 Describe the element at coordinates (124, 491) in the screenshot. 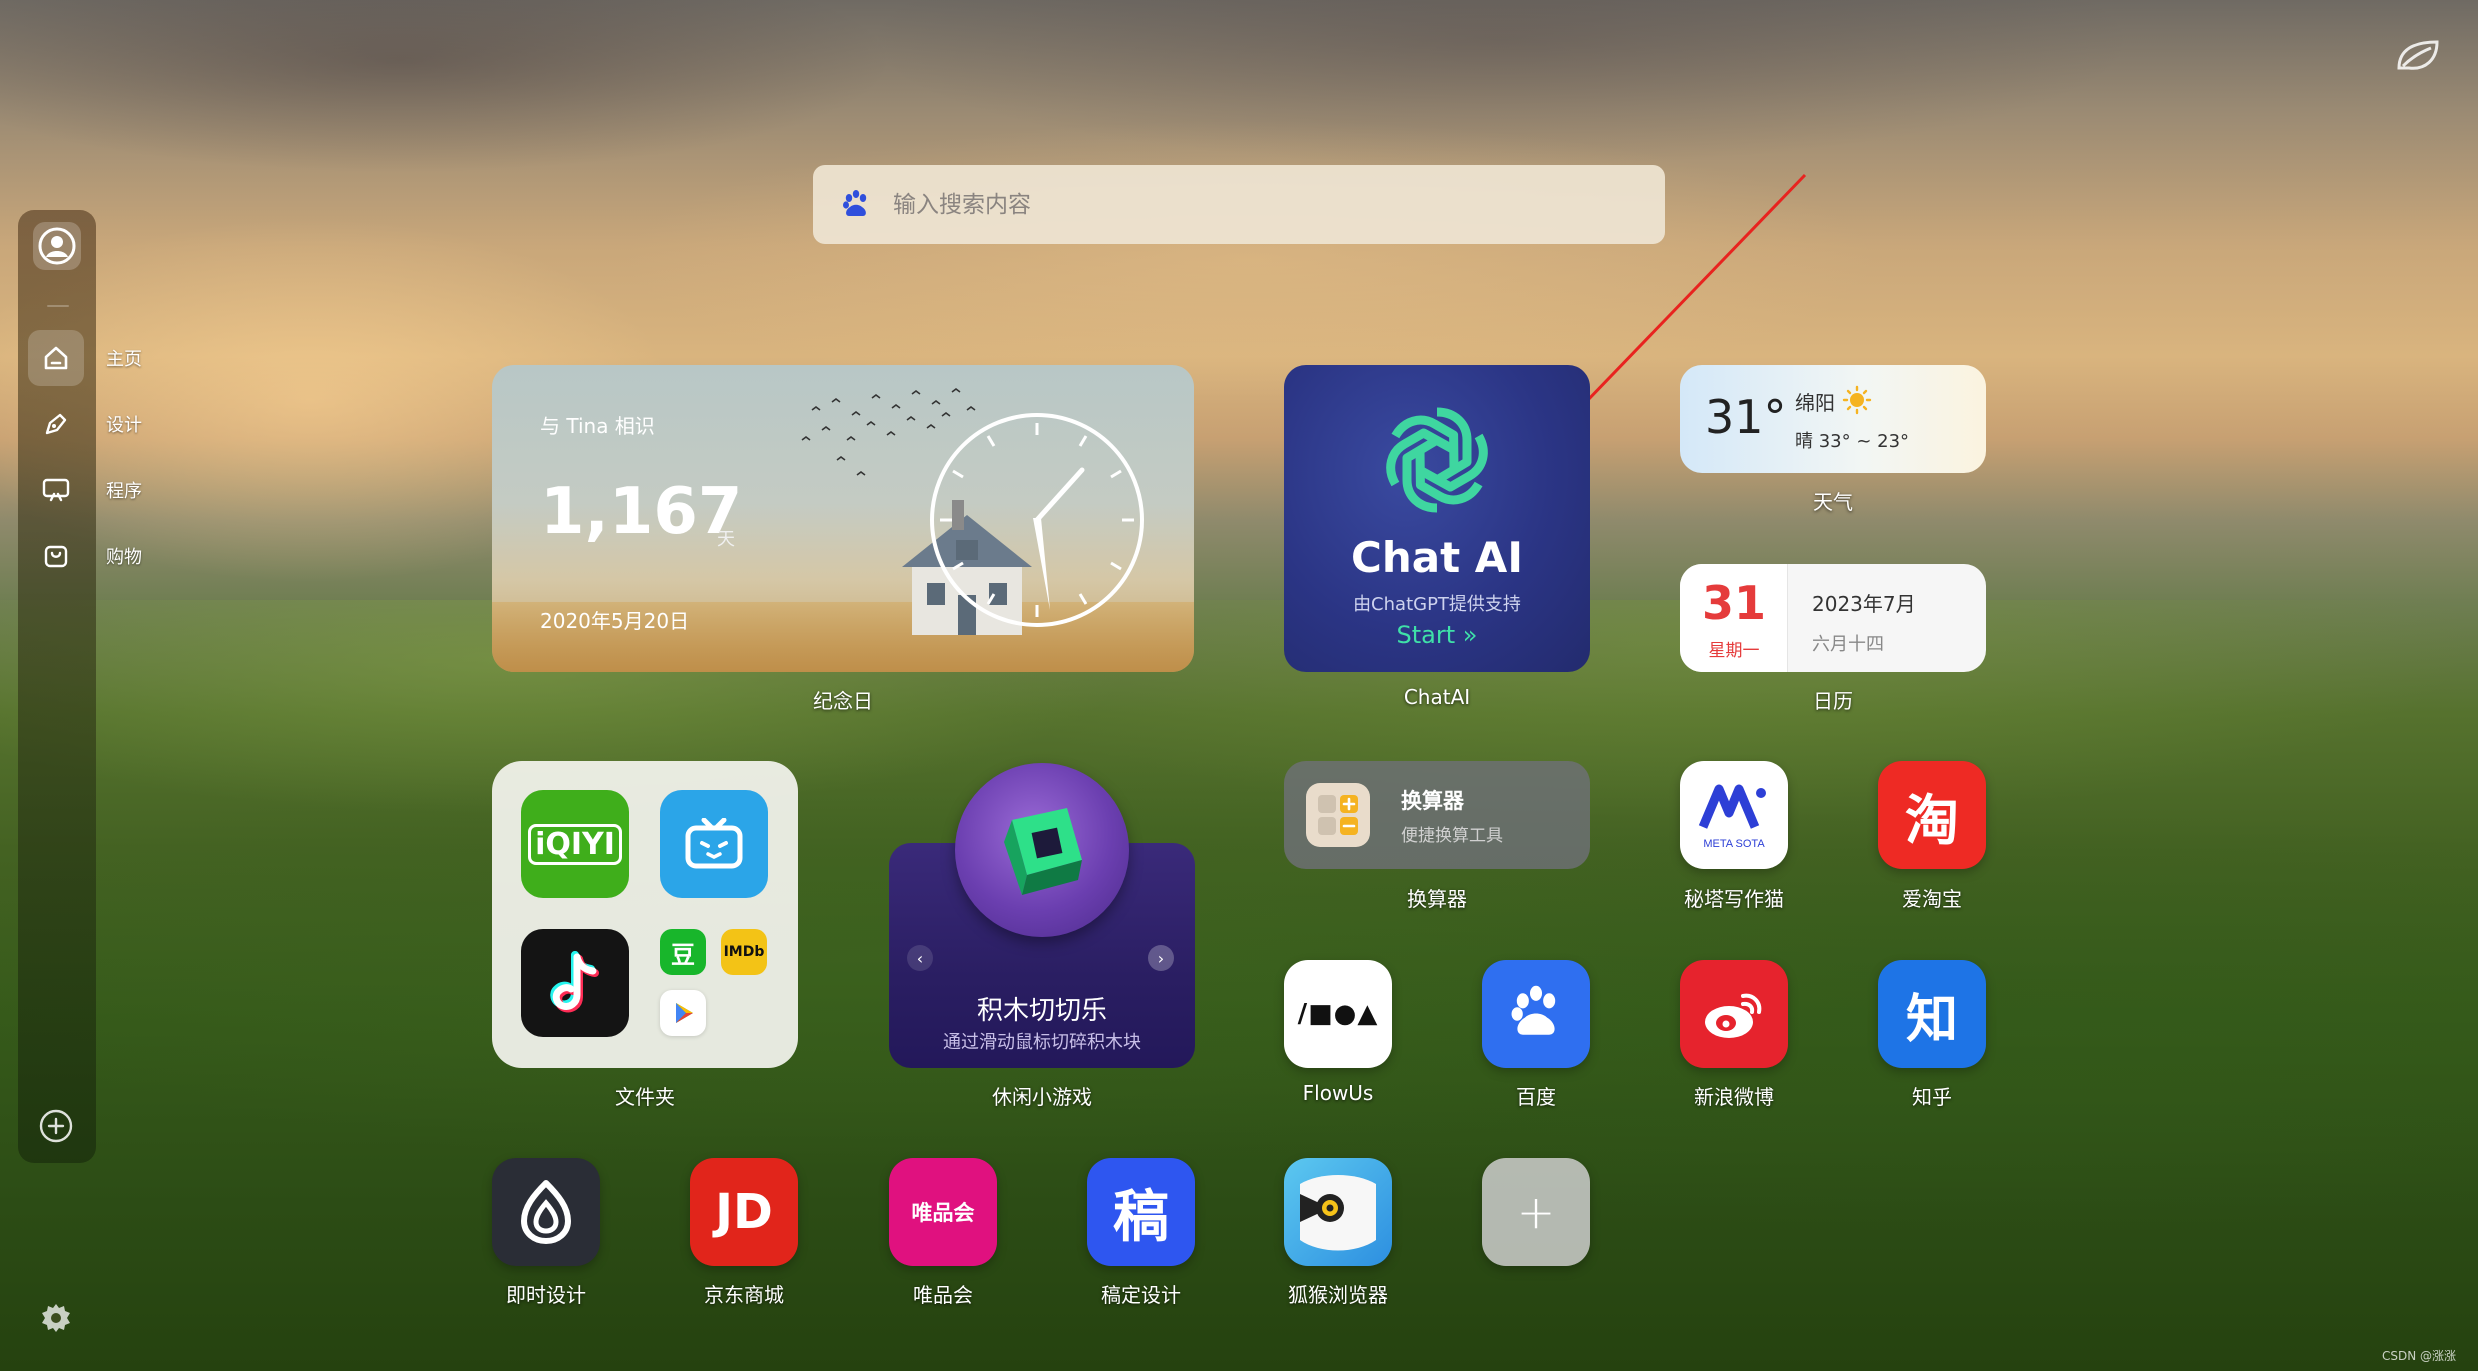

I see `sidebar-item-label: 程序` at that location.